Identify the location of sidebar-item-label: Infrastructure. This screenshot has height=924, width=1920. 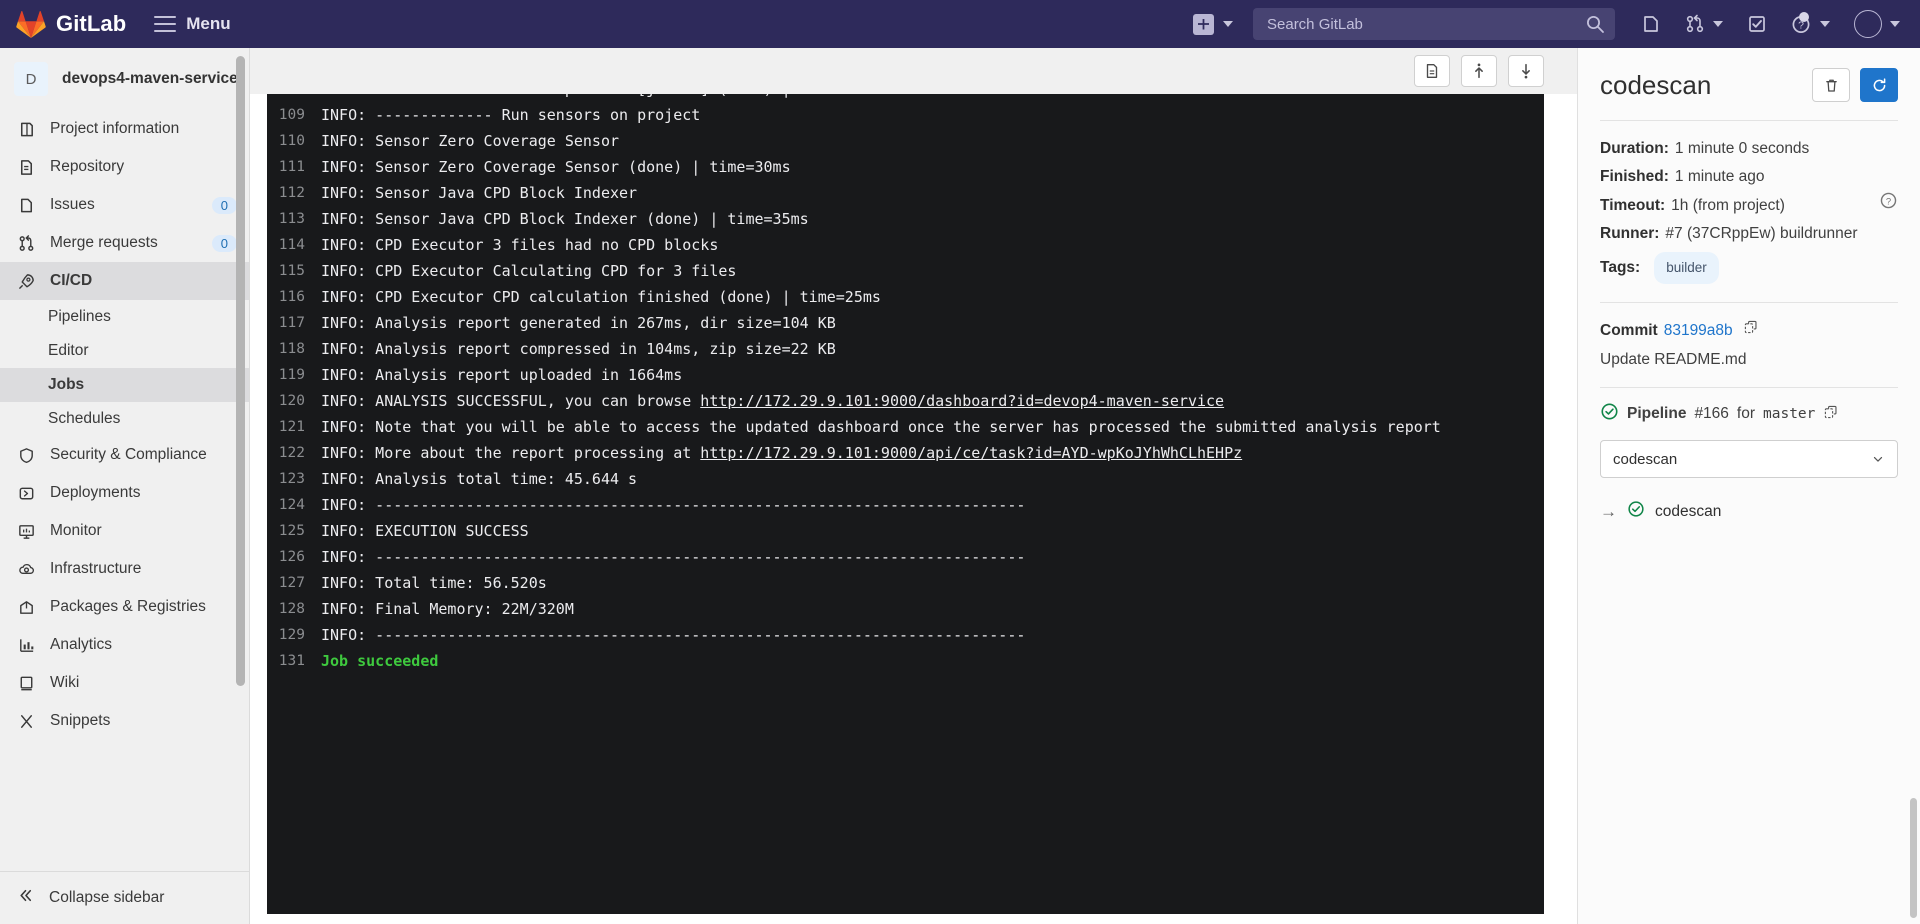
(96, 568).